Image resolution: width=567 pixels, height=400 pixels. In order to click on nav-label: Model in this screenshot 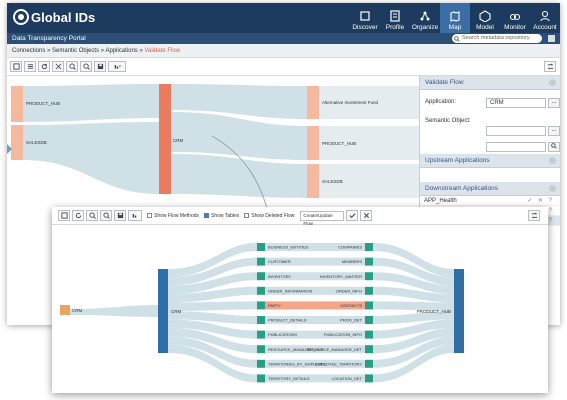, I will do `click(485, 27)`.